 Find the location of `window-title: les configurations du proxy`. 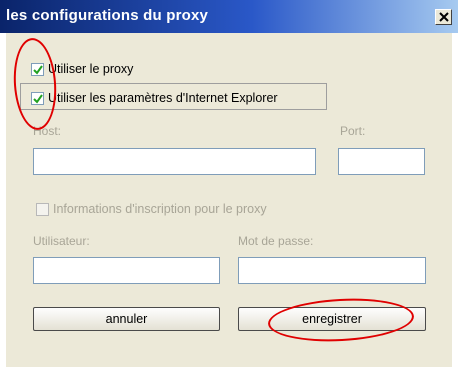

window-title: les configurations du proxy is located at coordinates (107, 15).